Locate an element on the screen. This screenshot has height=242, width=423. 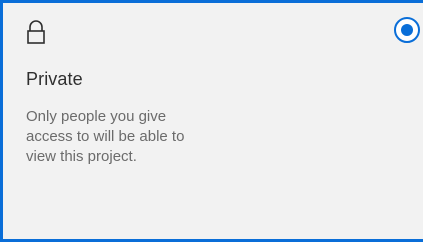
option-title: Private is located at coordinates (54, 79).